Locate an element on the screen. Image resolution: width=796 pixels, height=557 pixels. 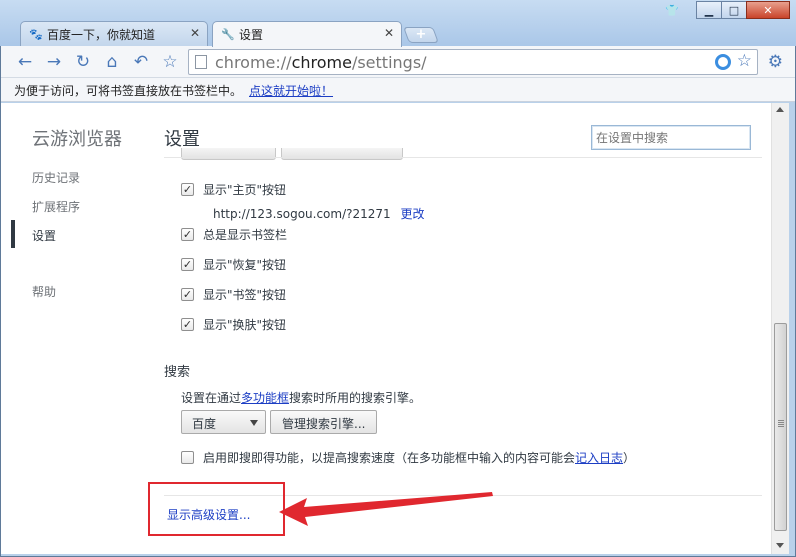
sidebar-item-help: 帮助 is located at coordinates (44, 291).